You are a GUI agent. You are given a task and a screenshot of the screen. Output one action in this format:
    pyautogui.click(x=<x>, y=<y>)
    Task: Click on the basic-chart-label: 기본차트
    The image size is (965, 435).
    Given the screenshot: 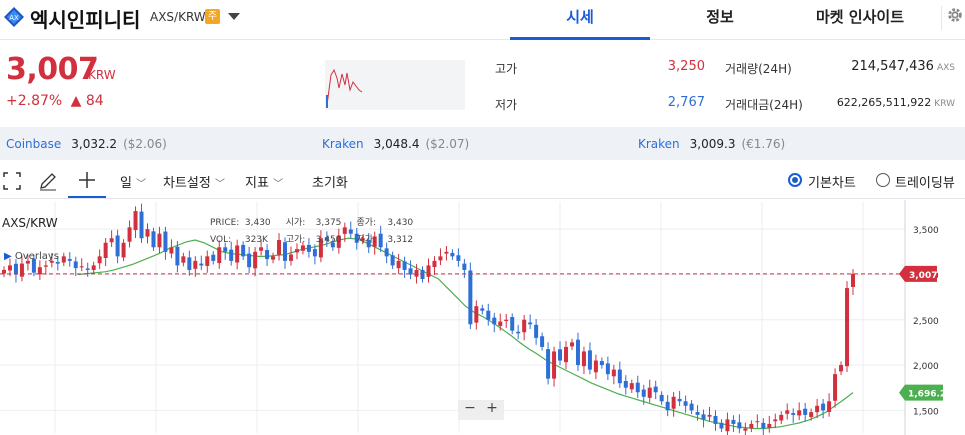 What is the action you would take?
    pyautogui.click(x=832, y=181)
    